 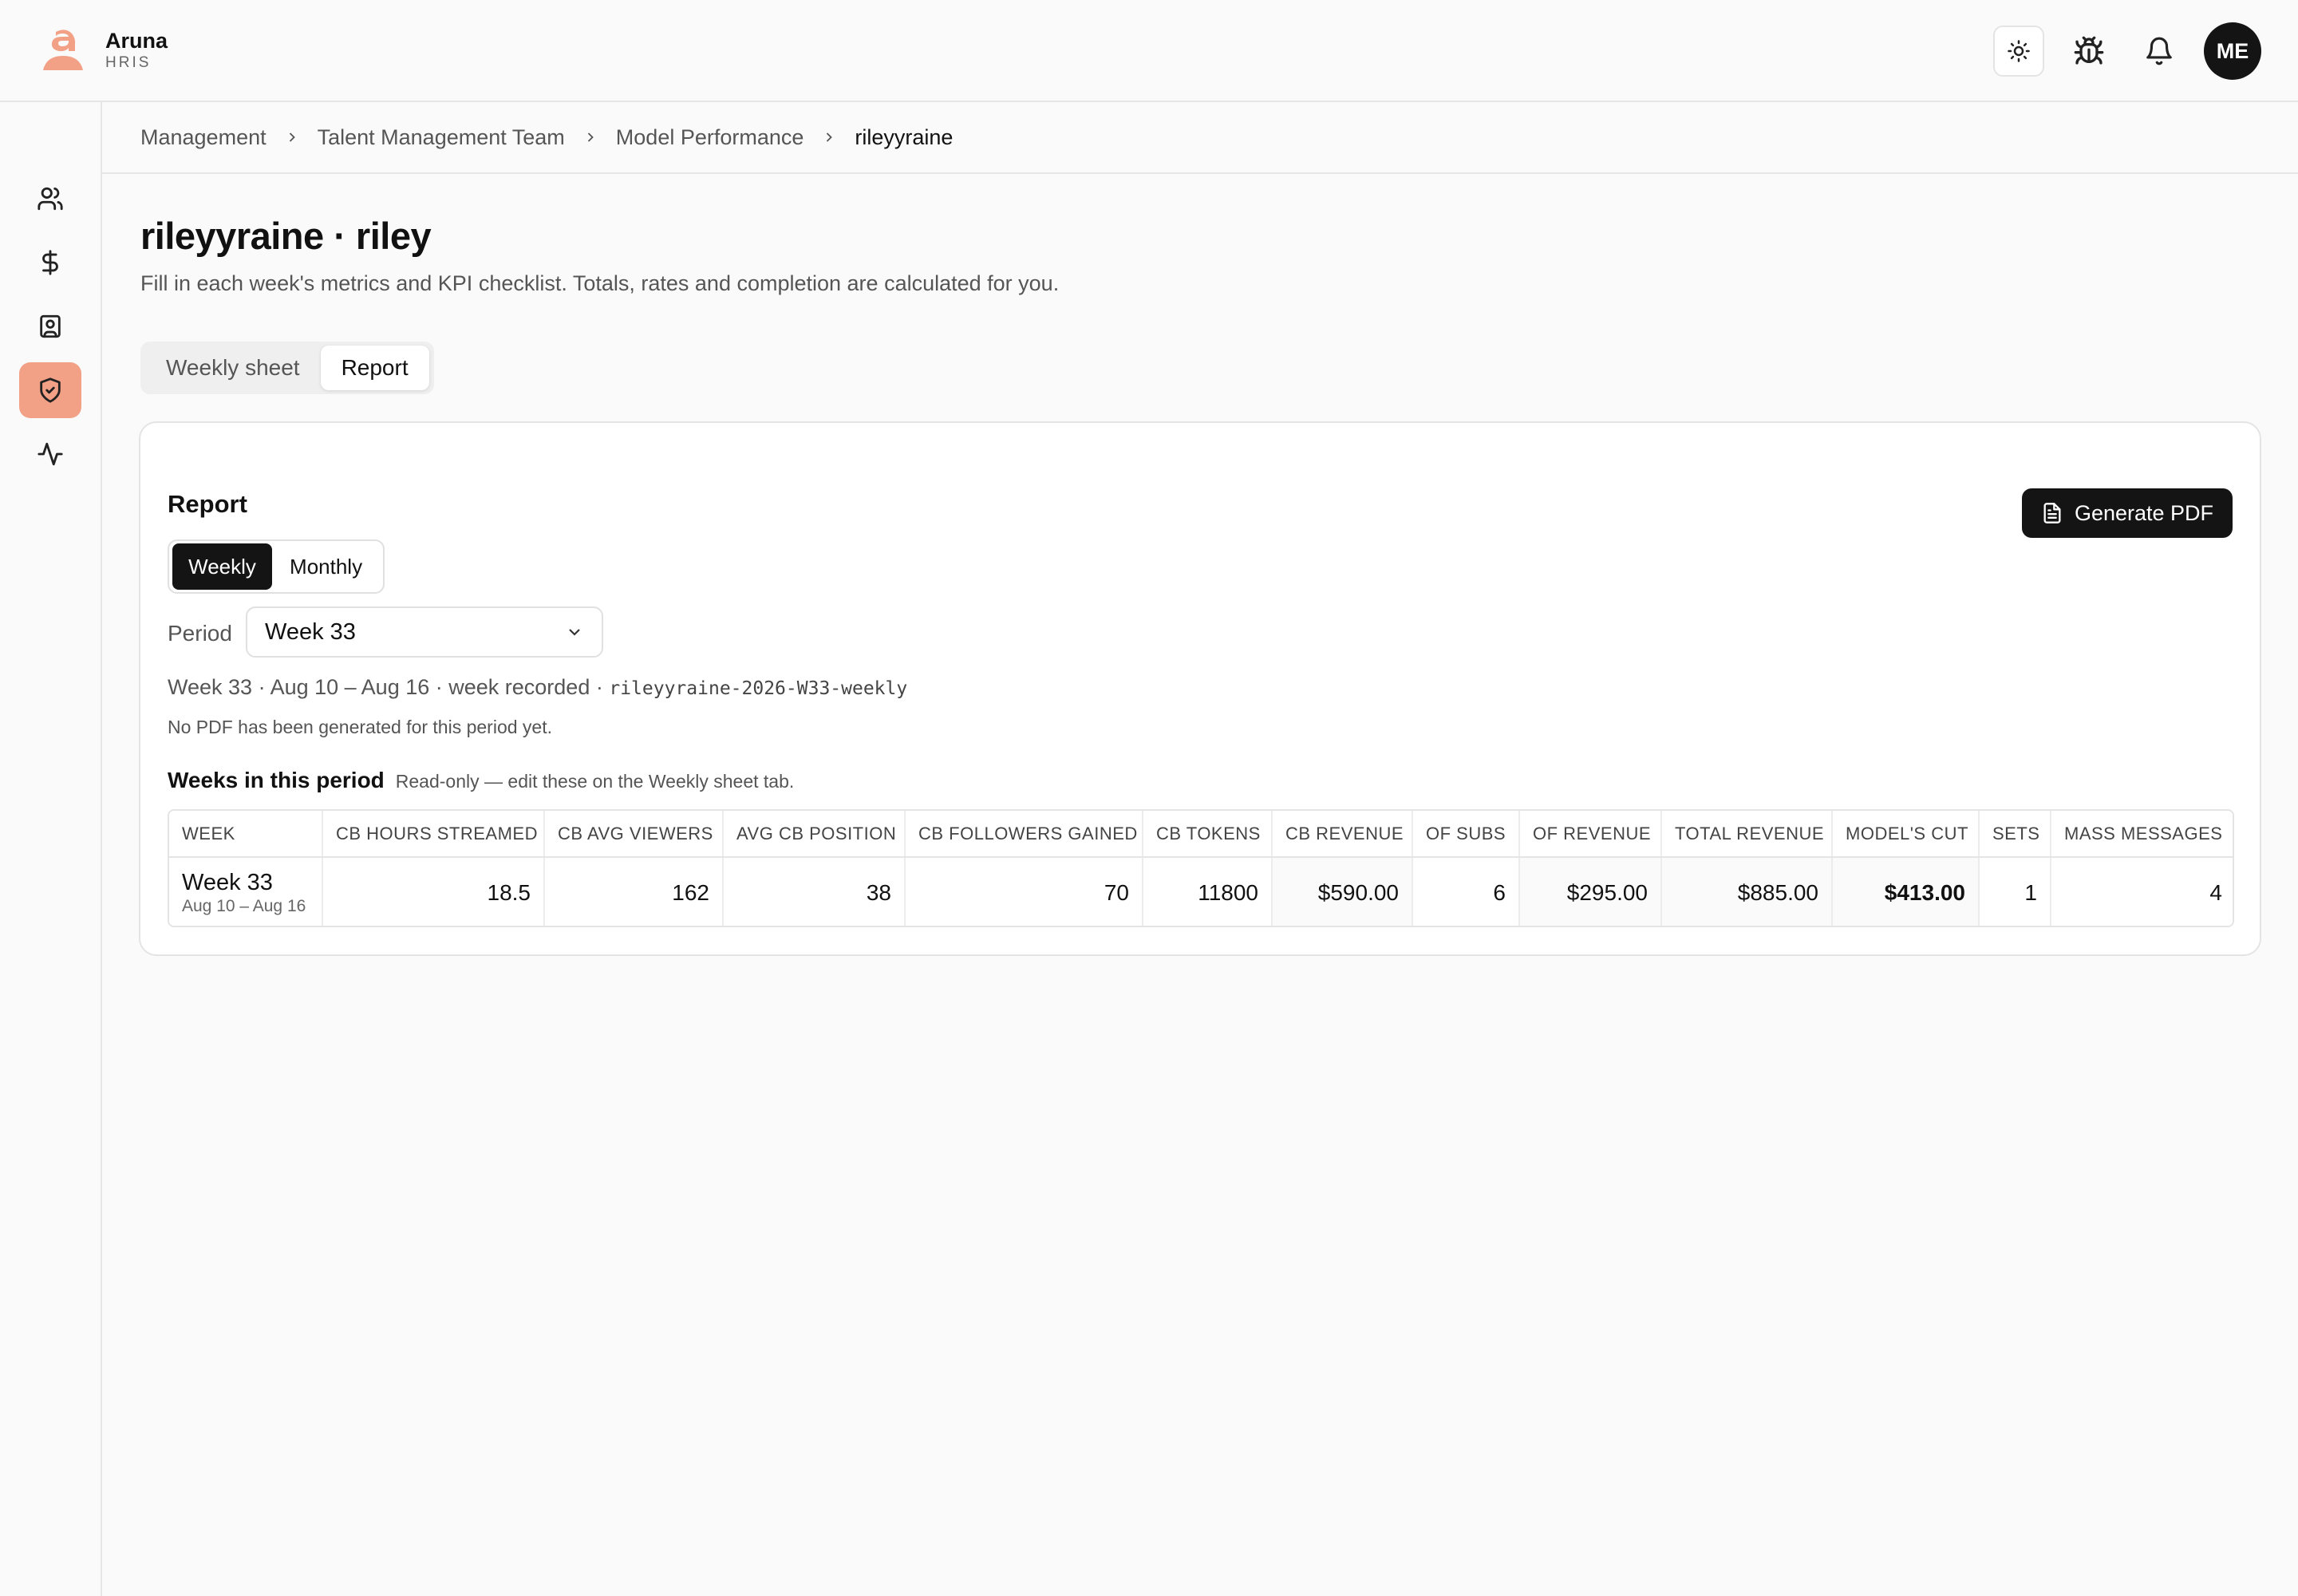 What do you see at coordinates (326, 566) in the screenshot?
I see `mode-monthly-button: Monthly` at bounding box center [326, 566].